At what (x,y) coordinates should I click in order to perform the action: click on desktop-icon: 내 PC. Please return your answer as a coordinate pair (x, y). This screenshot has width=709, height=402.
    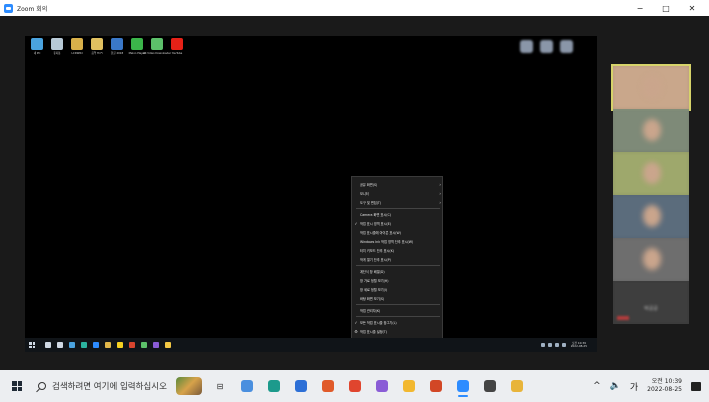
    Looking at the image, I should click on (37, 51).